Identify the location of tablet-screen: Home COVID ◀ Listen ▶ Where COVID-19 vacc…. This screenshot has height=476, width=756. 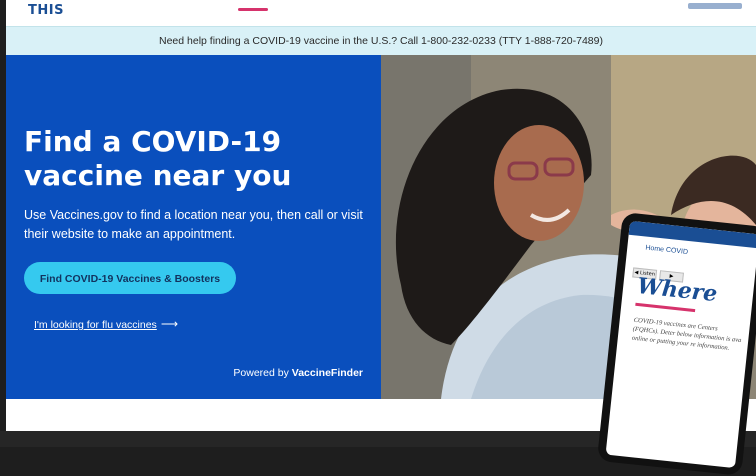
(680, 344).